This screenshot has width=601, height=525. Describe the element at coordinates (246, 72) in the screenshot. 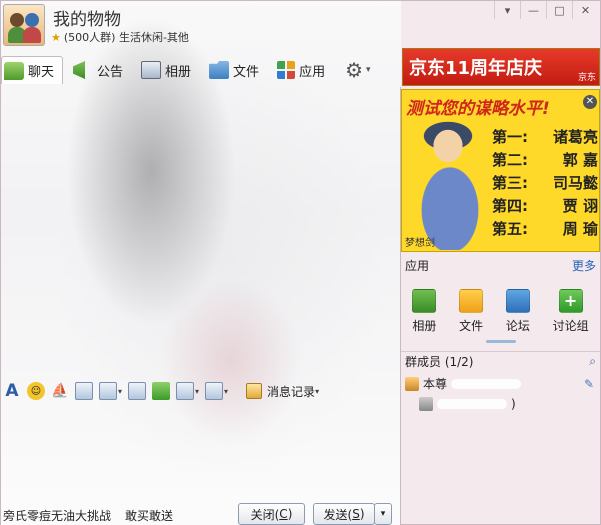

I see `tab-file-label: 文件` at that location.